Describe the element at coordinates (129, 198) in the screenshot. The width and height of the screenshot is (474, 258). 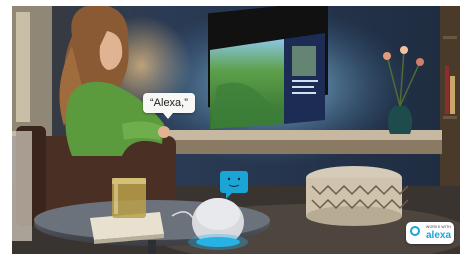
I see `drink-glass` at that location.